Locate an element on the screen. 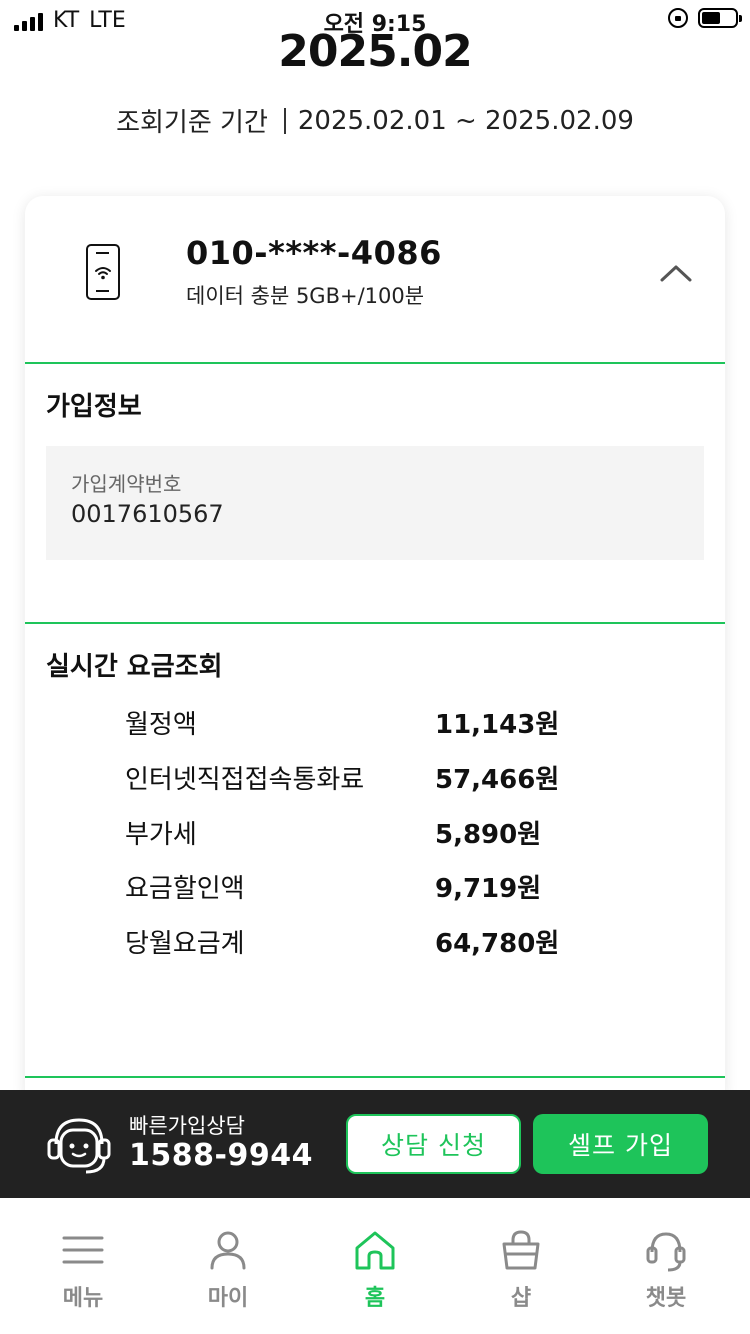 The height and width of the screenshot is (1334, 750). bottom-tab-bar: 메뉴 마이 홈 샵 챗봇 is located at coordinates (375, 1266).